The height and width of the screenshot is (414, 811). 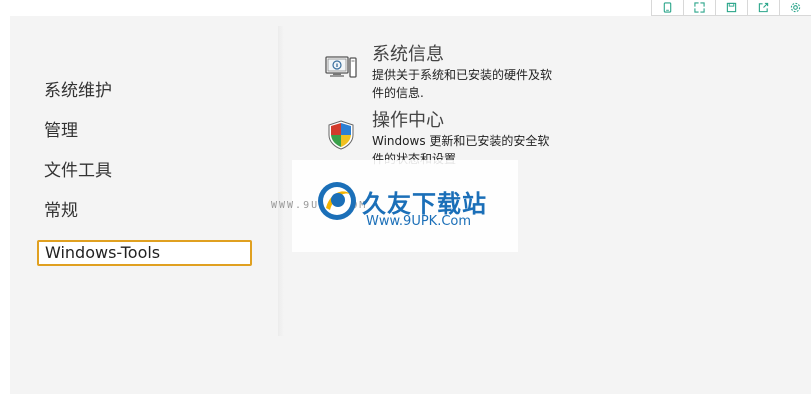 What do you see at coordinates (281, 181) in the screenshot?
I see `sidebar-divider` at bounding box center [281, 181].